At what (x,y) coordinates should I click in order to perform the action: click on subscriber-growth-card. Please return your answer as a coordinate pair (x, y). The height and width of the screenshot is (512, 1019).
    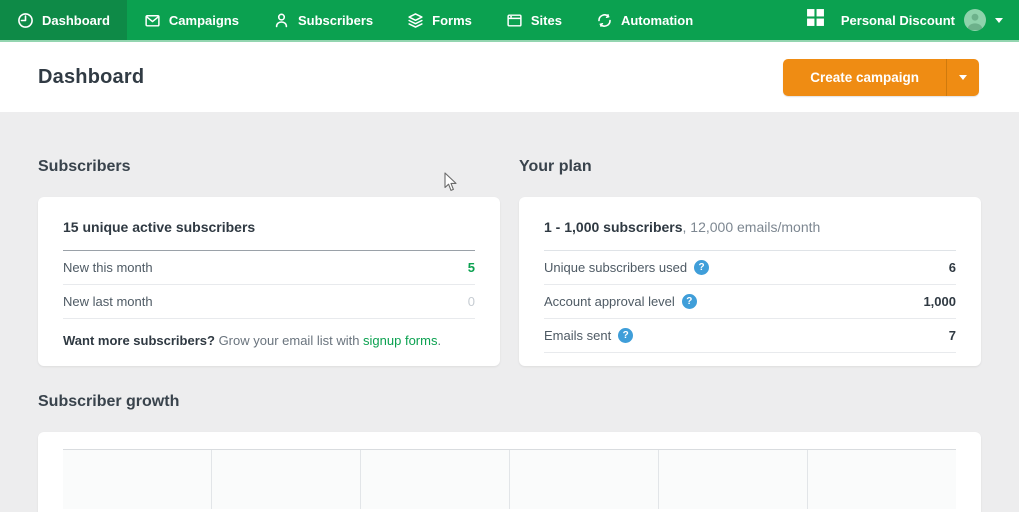
    Looking at the image, I should click on (509, 472).